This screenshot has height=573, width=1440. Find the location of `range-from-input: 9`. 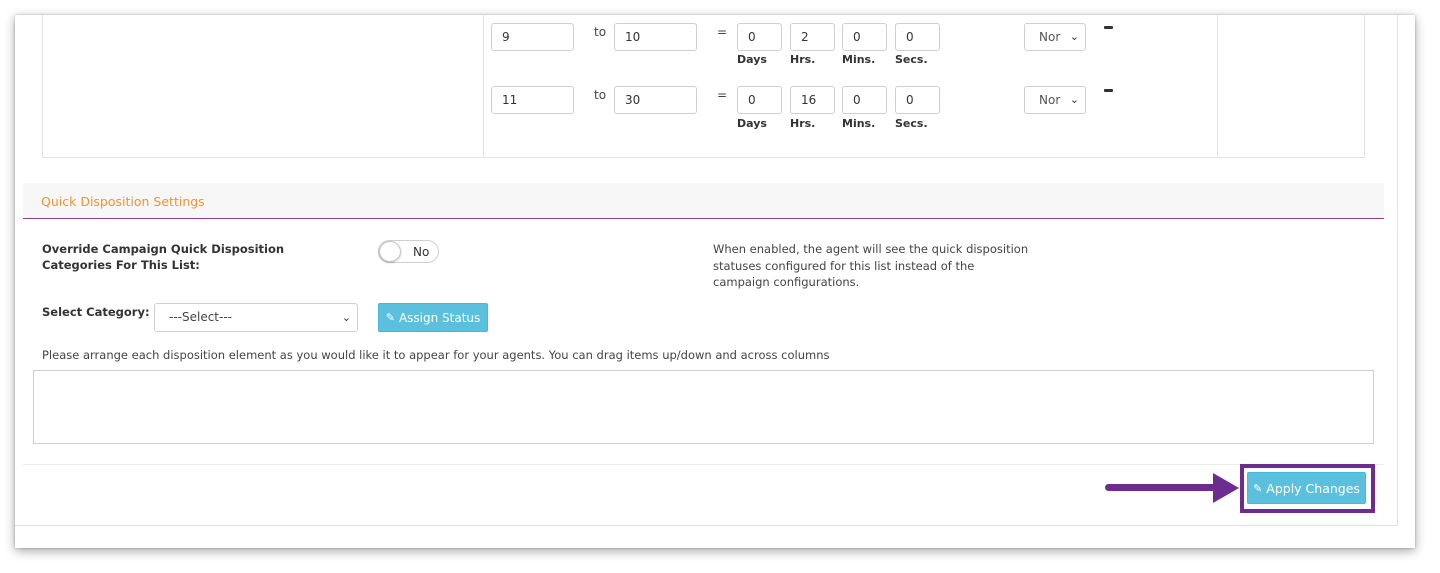

range-from-input: 9 is located at coordinates (532, 37).